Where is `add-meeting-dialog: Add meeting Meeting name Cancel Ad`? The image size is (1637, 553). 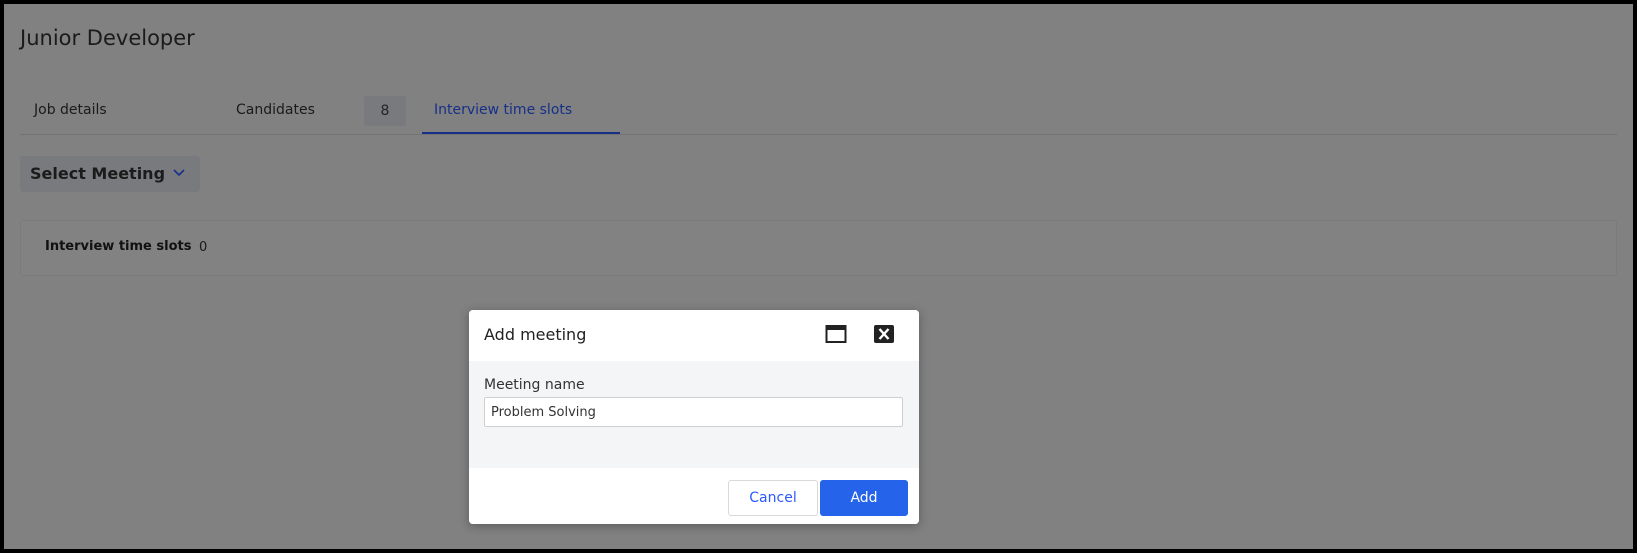 add-meeting-dialog: Add meeting Meeting name Cancel Ad is located at coordinates (694, 417).